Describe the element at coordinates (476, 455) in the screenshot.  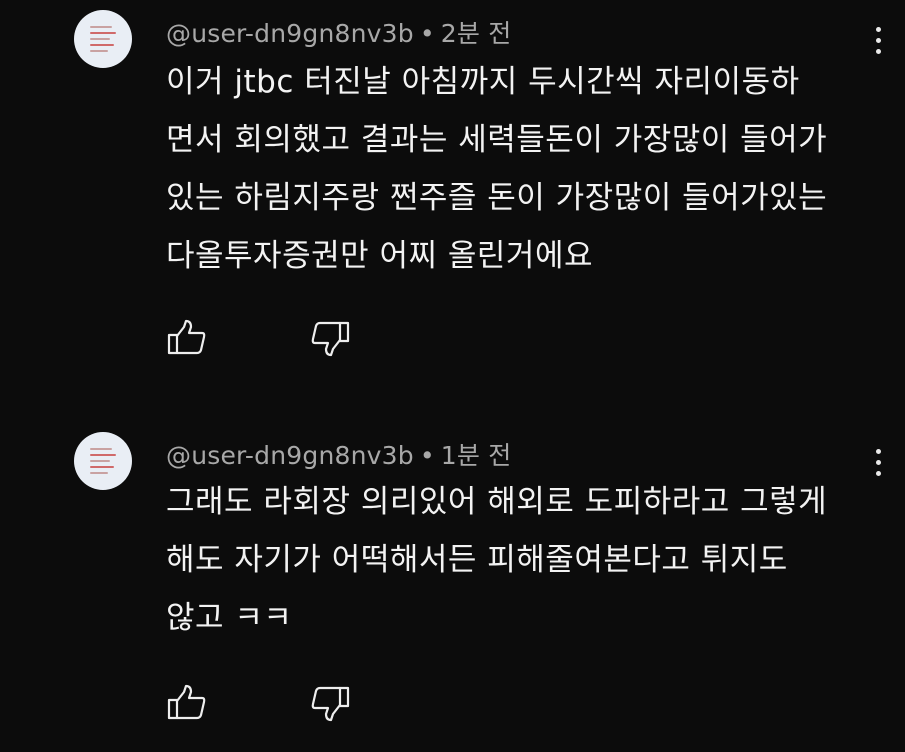
I see `comment-timestamp: 1분 전` at that location.